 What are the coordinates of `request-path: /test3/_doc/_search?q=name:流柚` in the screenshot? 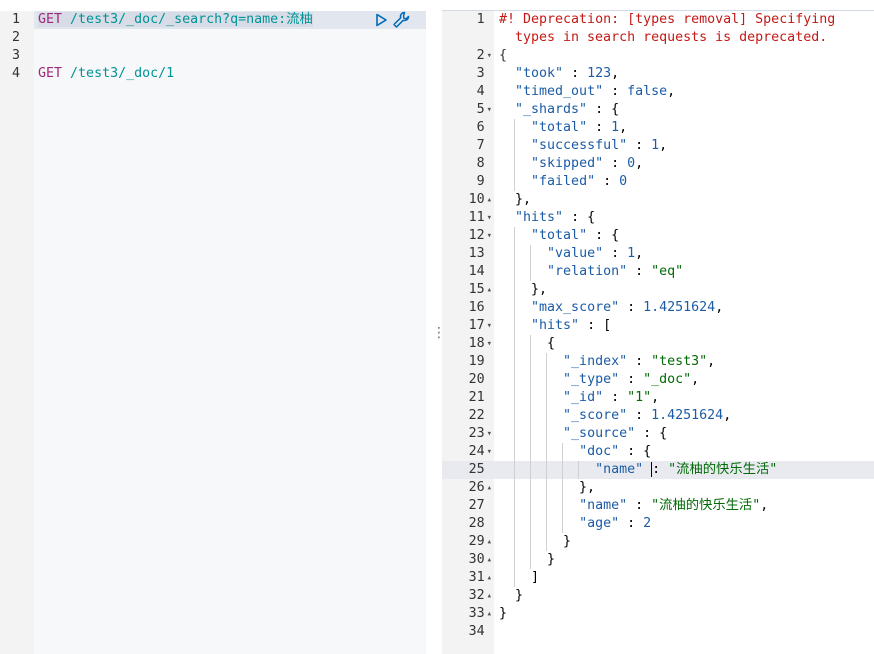 It's located at (191, 19).